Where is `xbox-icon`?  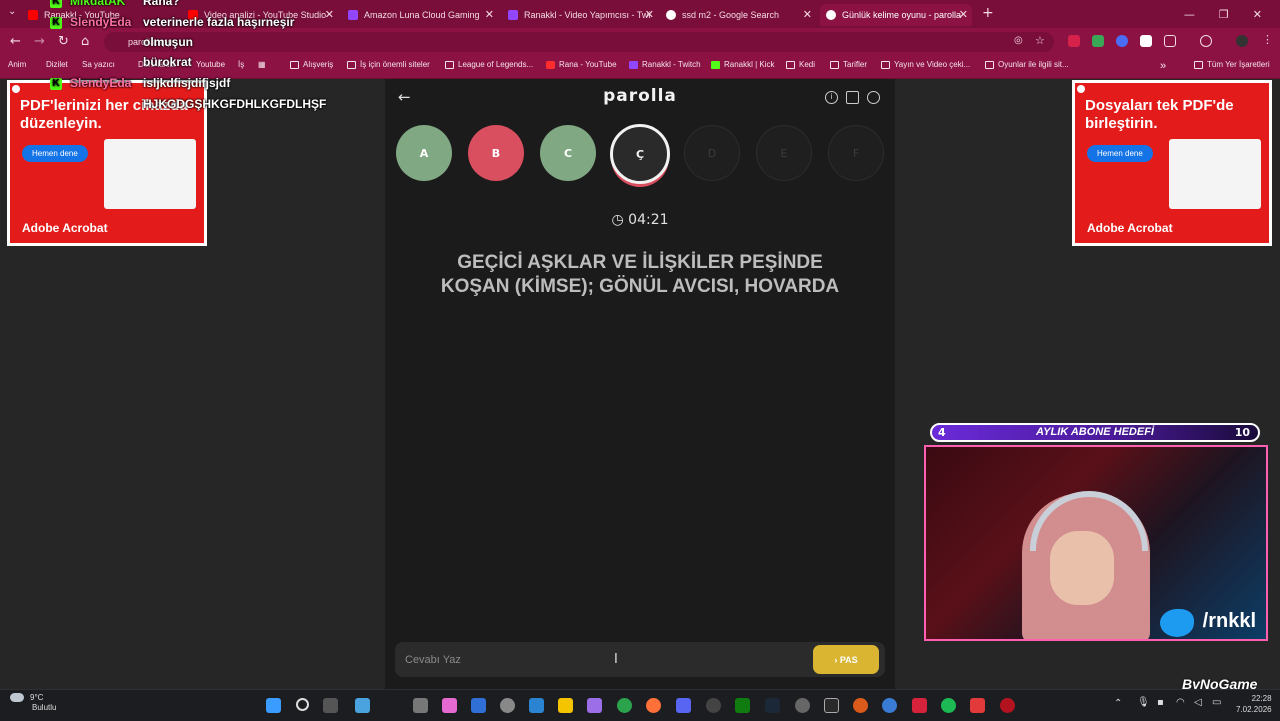
xbox-icon is located at coordinates (742, 705).